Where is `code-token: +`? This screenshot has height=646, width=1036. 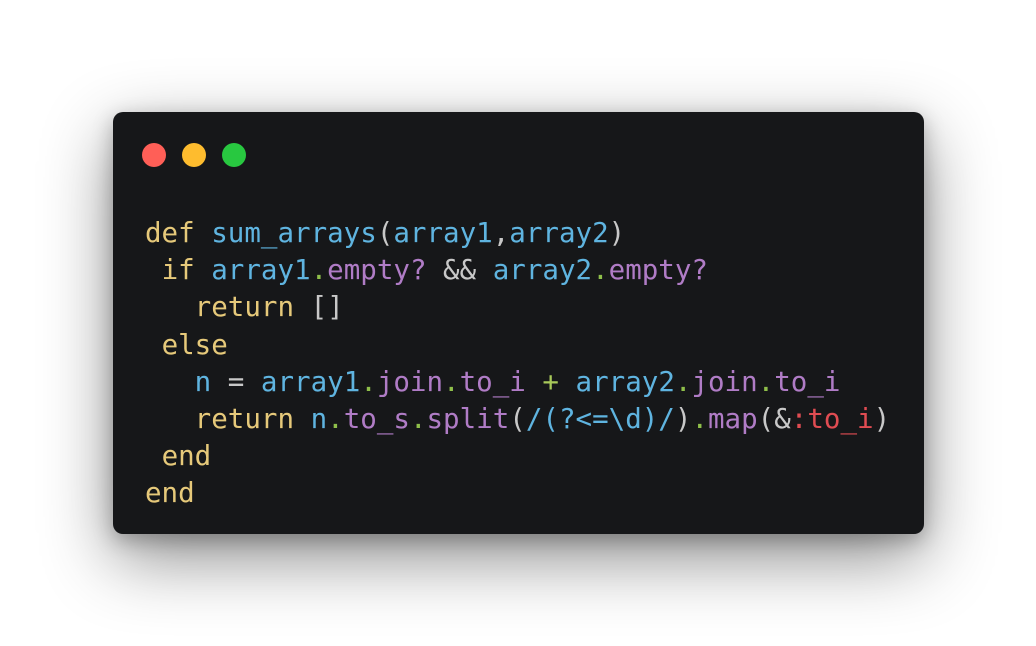
code-token: + is located at coordinates (550, 381).